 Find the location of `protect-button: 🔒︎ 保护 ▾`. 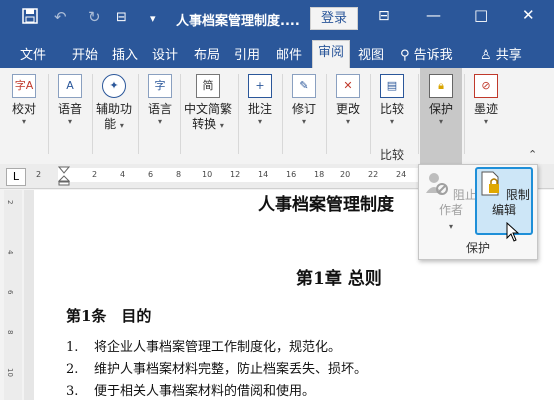

protect-button: 🔒︎ 保护 ▾ is located at coordinates (441, 100).